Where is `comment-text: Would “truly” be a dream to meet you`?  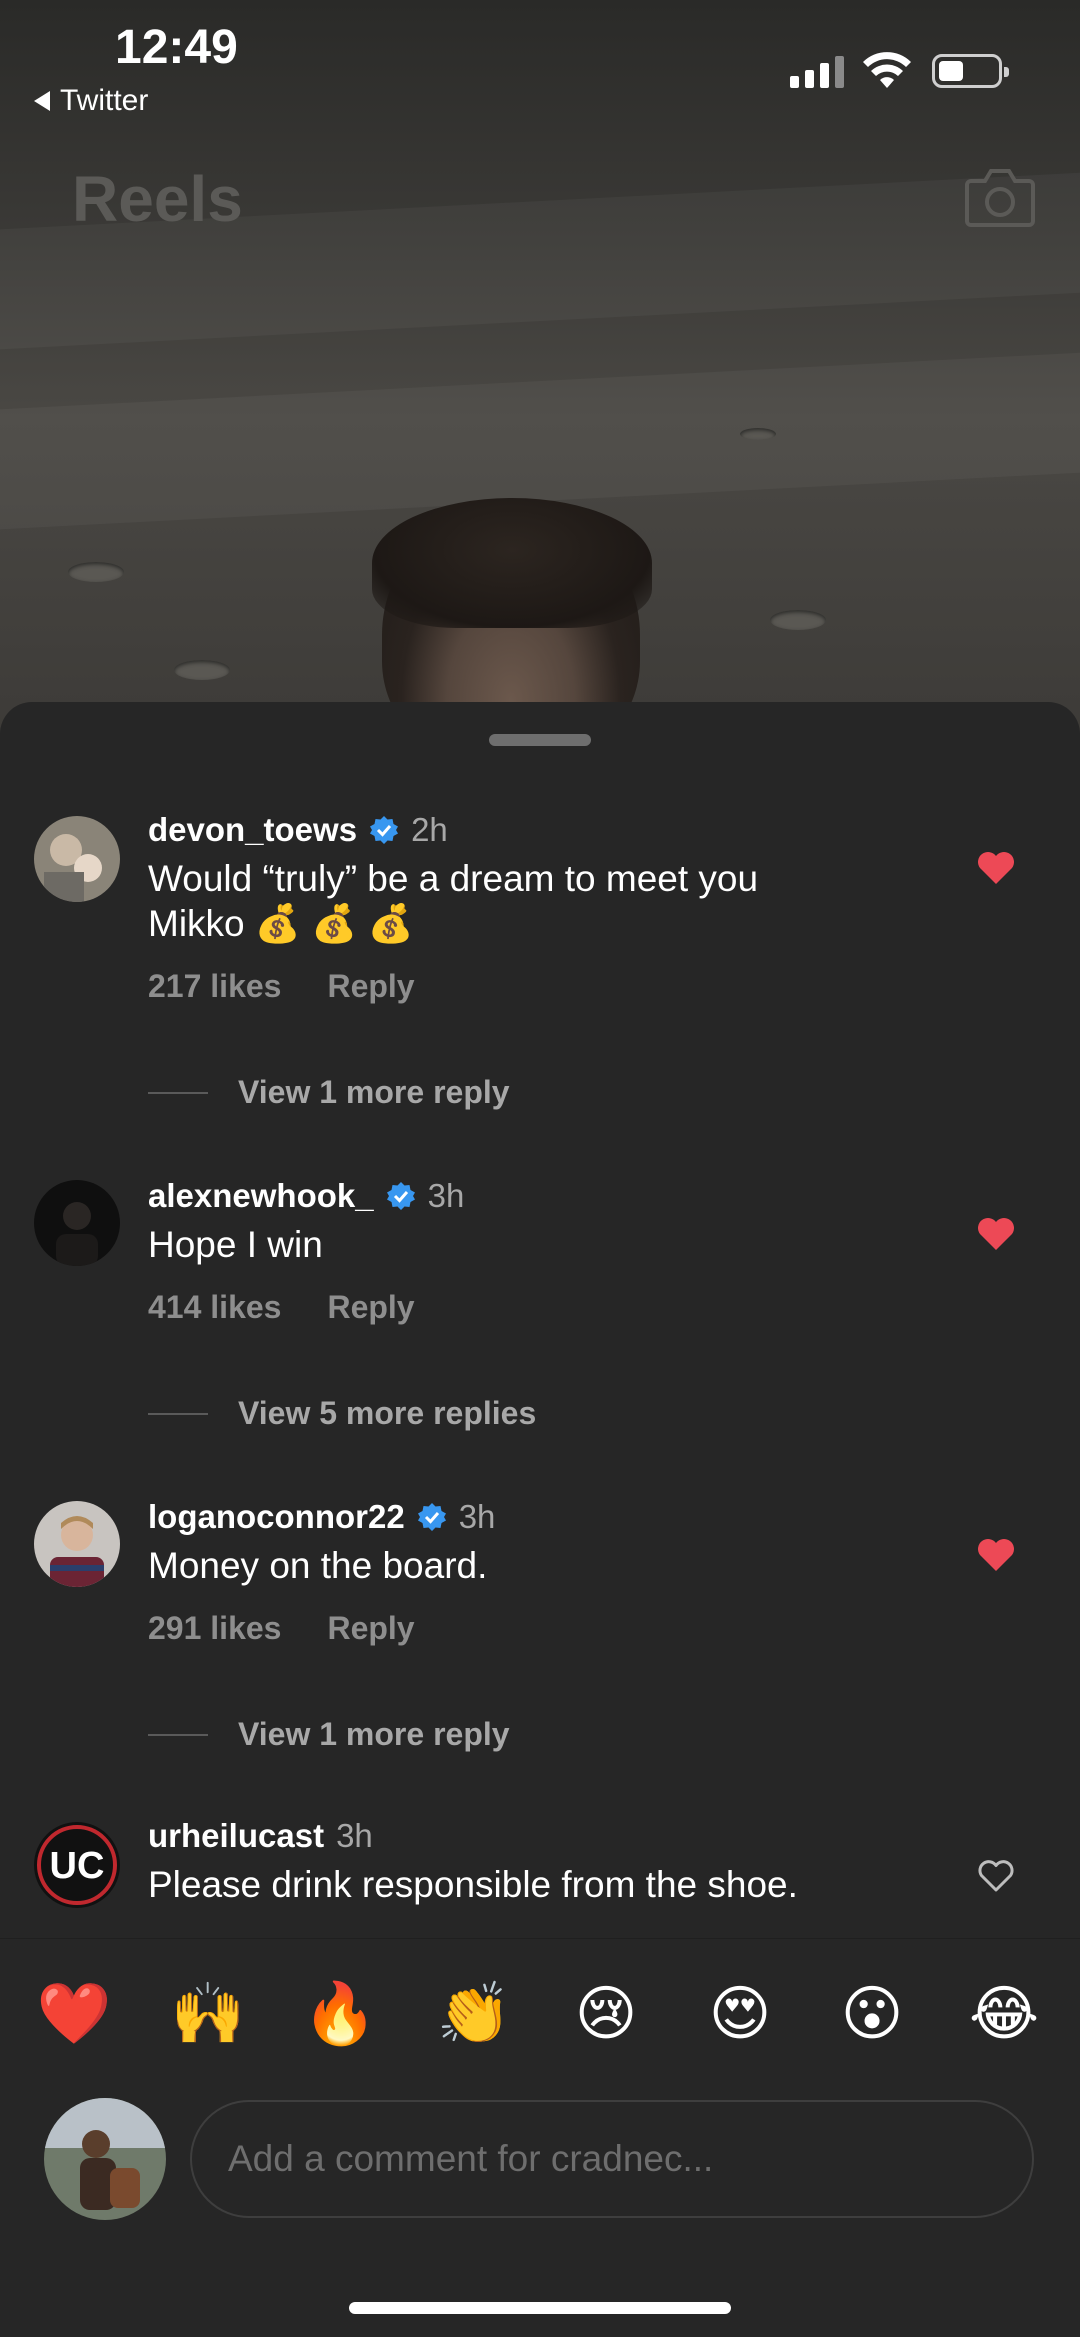 comment-text: Would “truly” be a dream to meet you is located at coordinates (453, 878).